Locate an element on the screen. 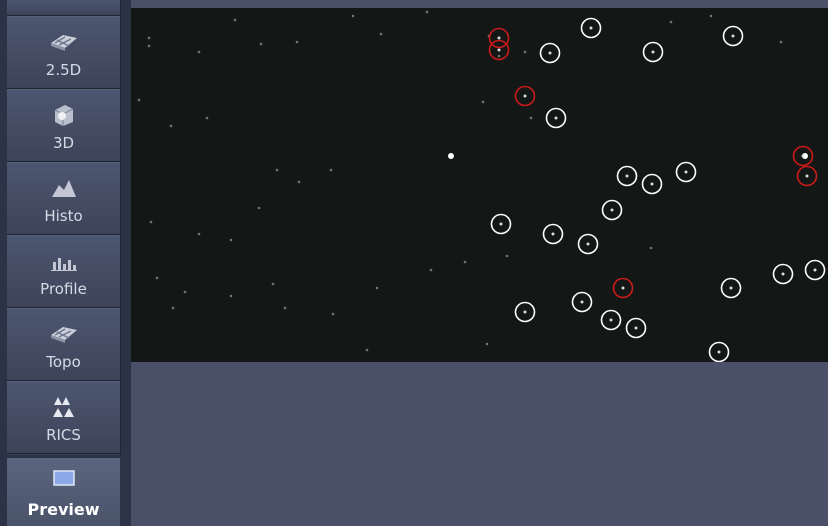  tool-histo-button: Histo is located at coordinates (63, 198).